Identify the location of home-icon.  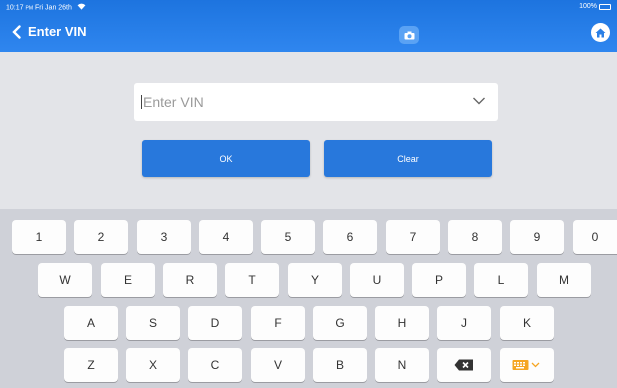
(600, 32).